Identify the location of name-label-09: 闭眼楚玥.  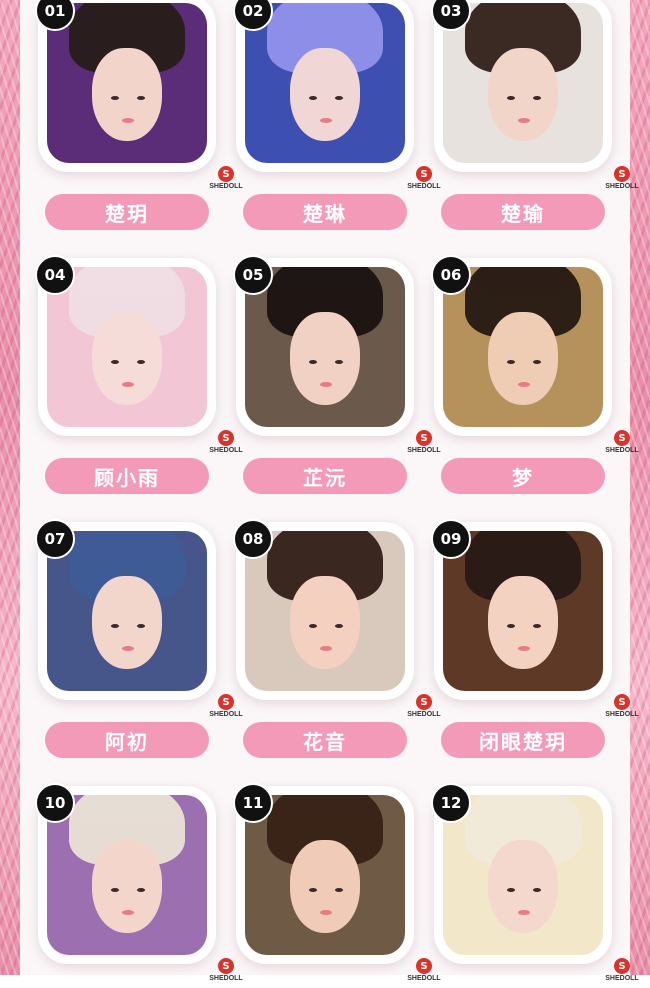
(523, 740).